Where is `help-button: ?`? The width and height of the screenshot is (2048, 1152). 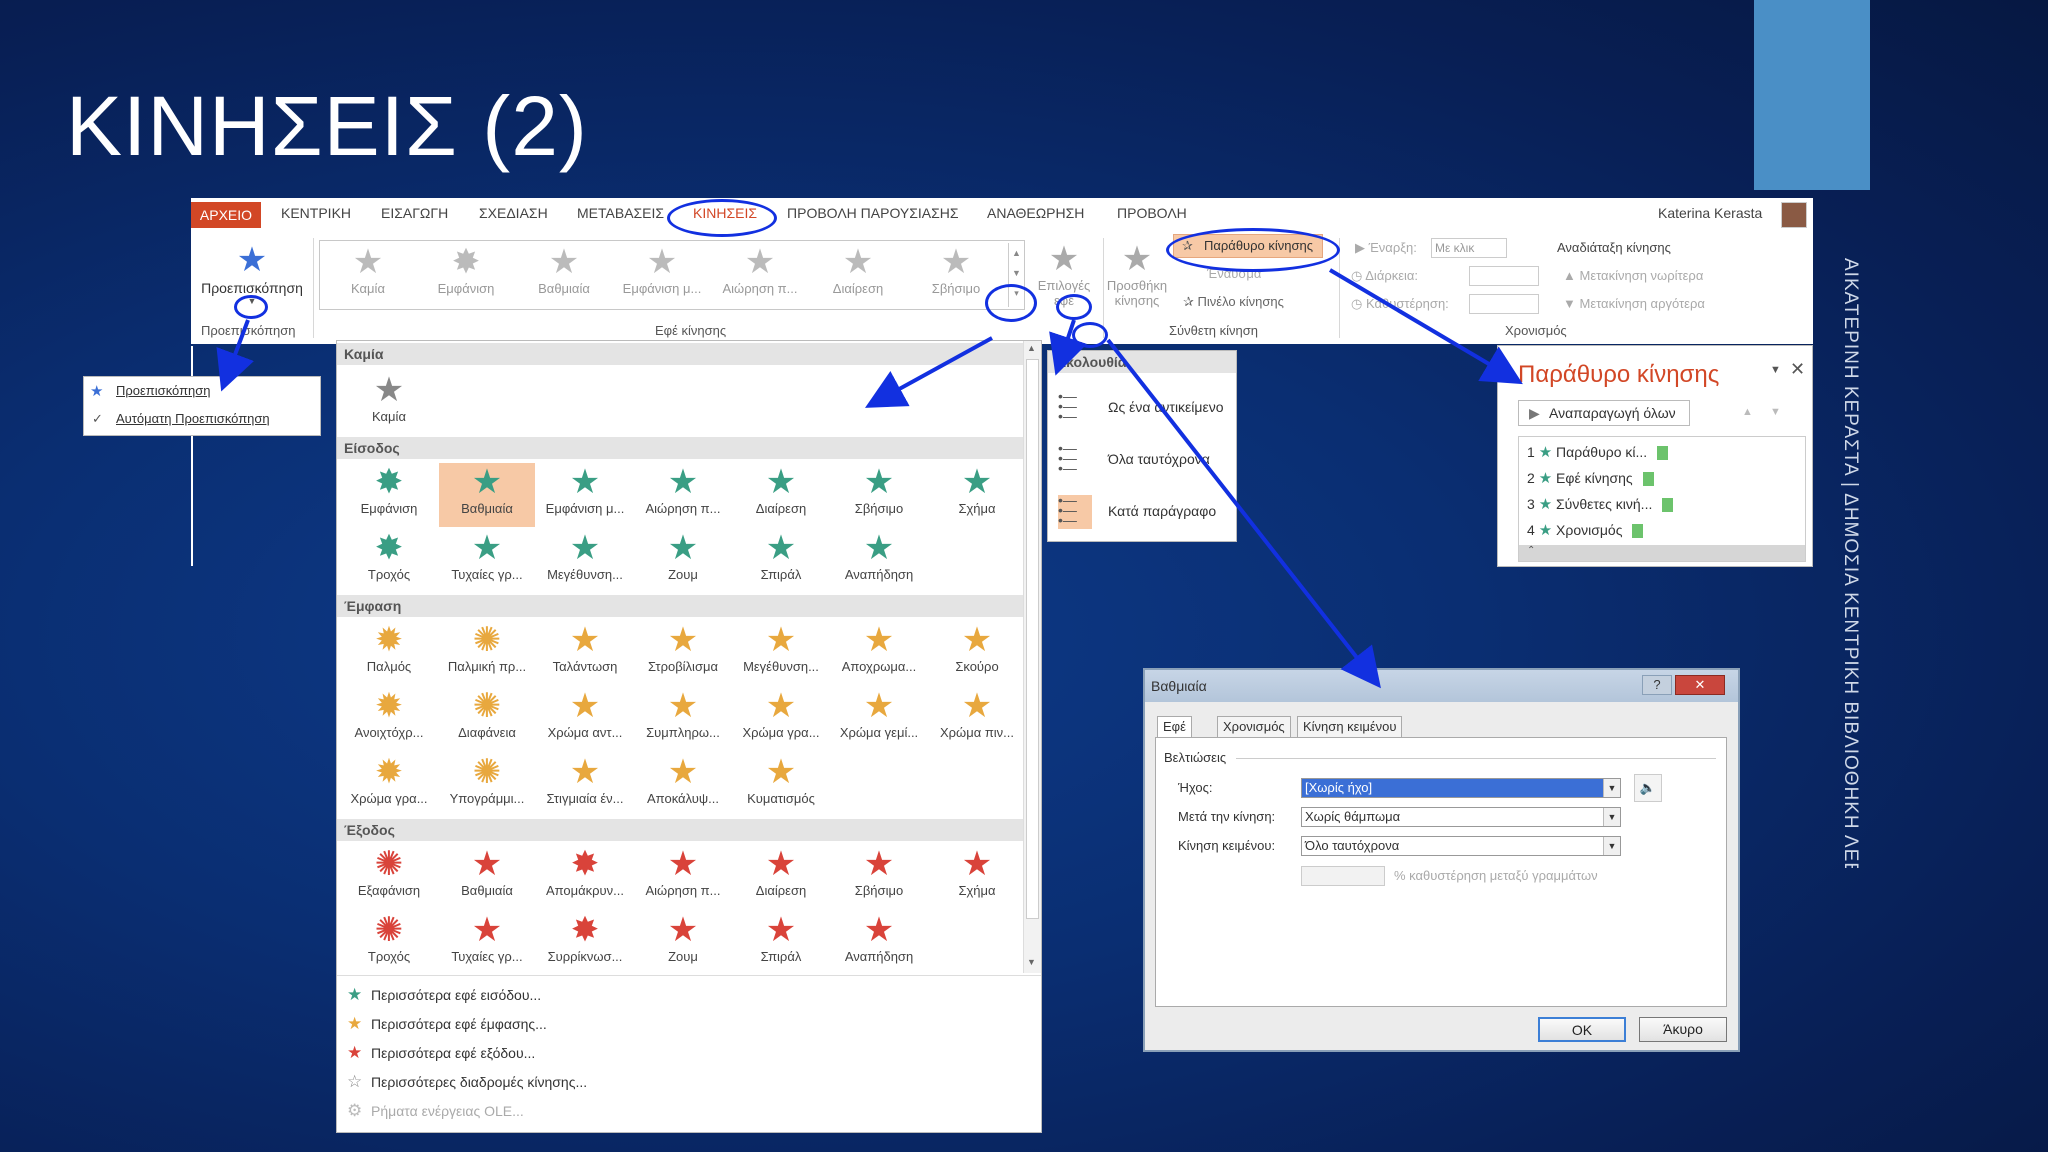 help-button: ? is located at coordinates (1657, 685).